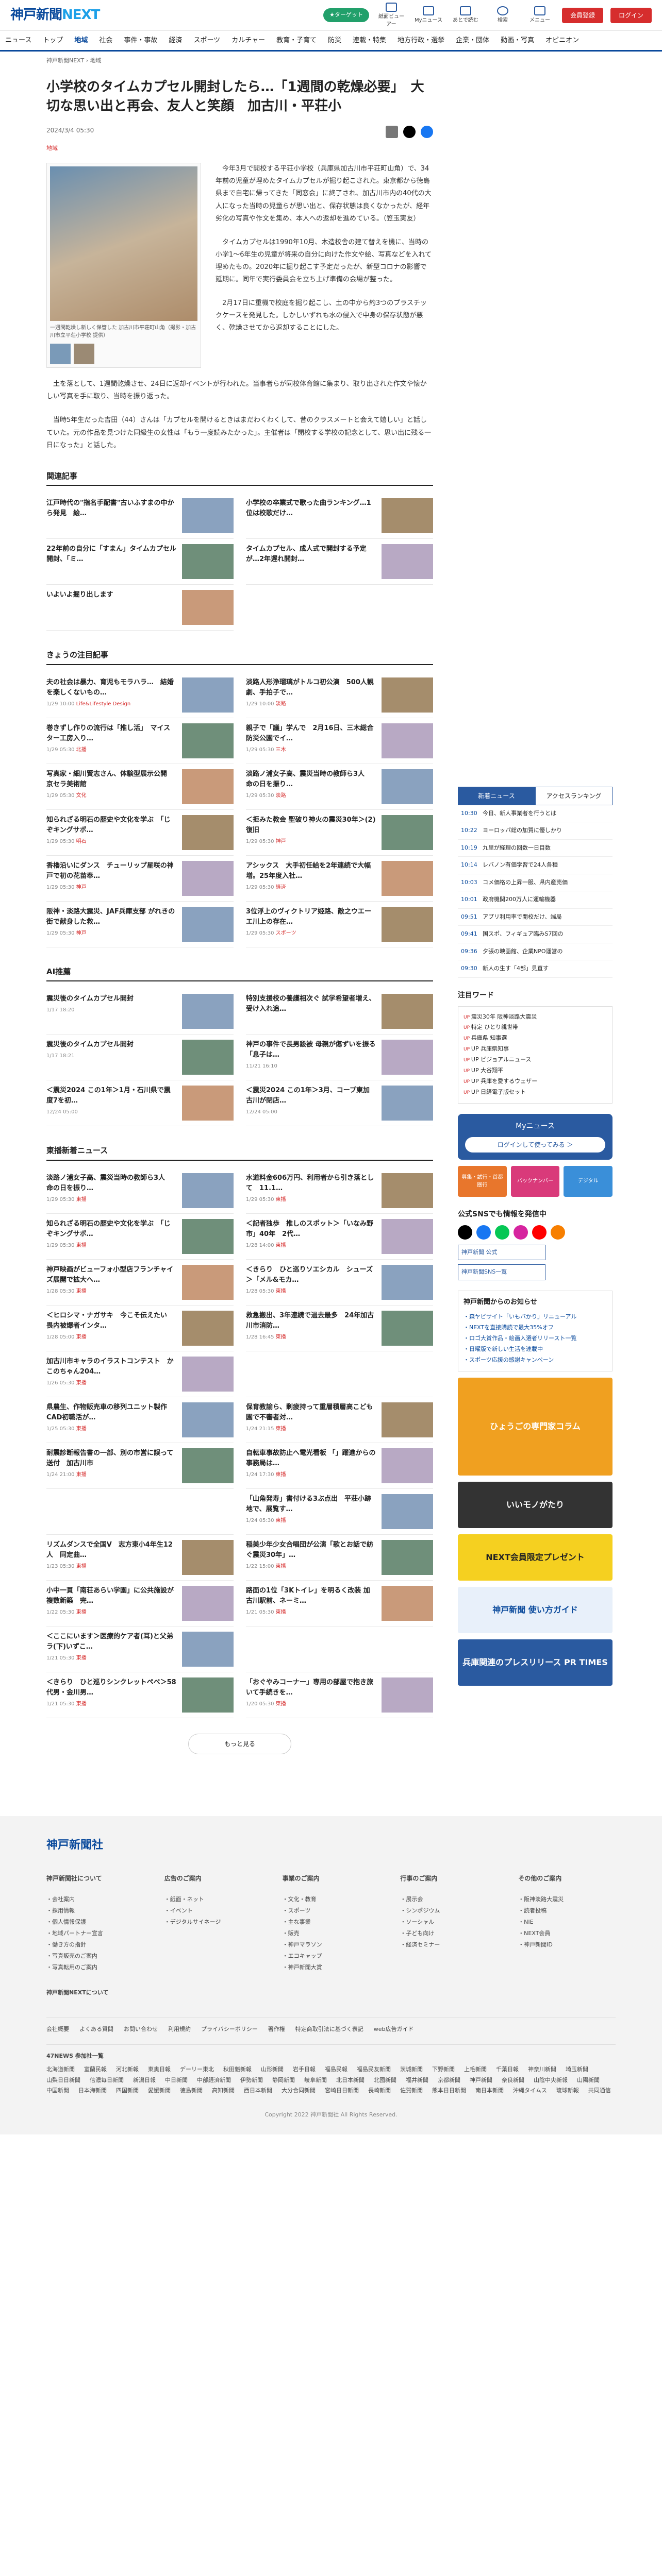 Image resolution: width=662 pixels, height=2576 pixels. I want to click on footer-bottom-link: 著作権, so click(276, 2029).